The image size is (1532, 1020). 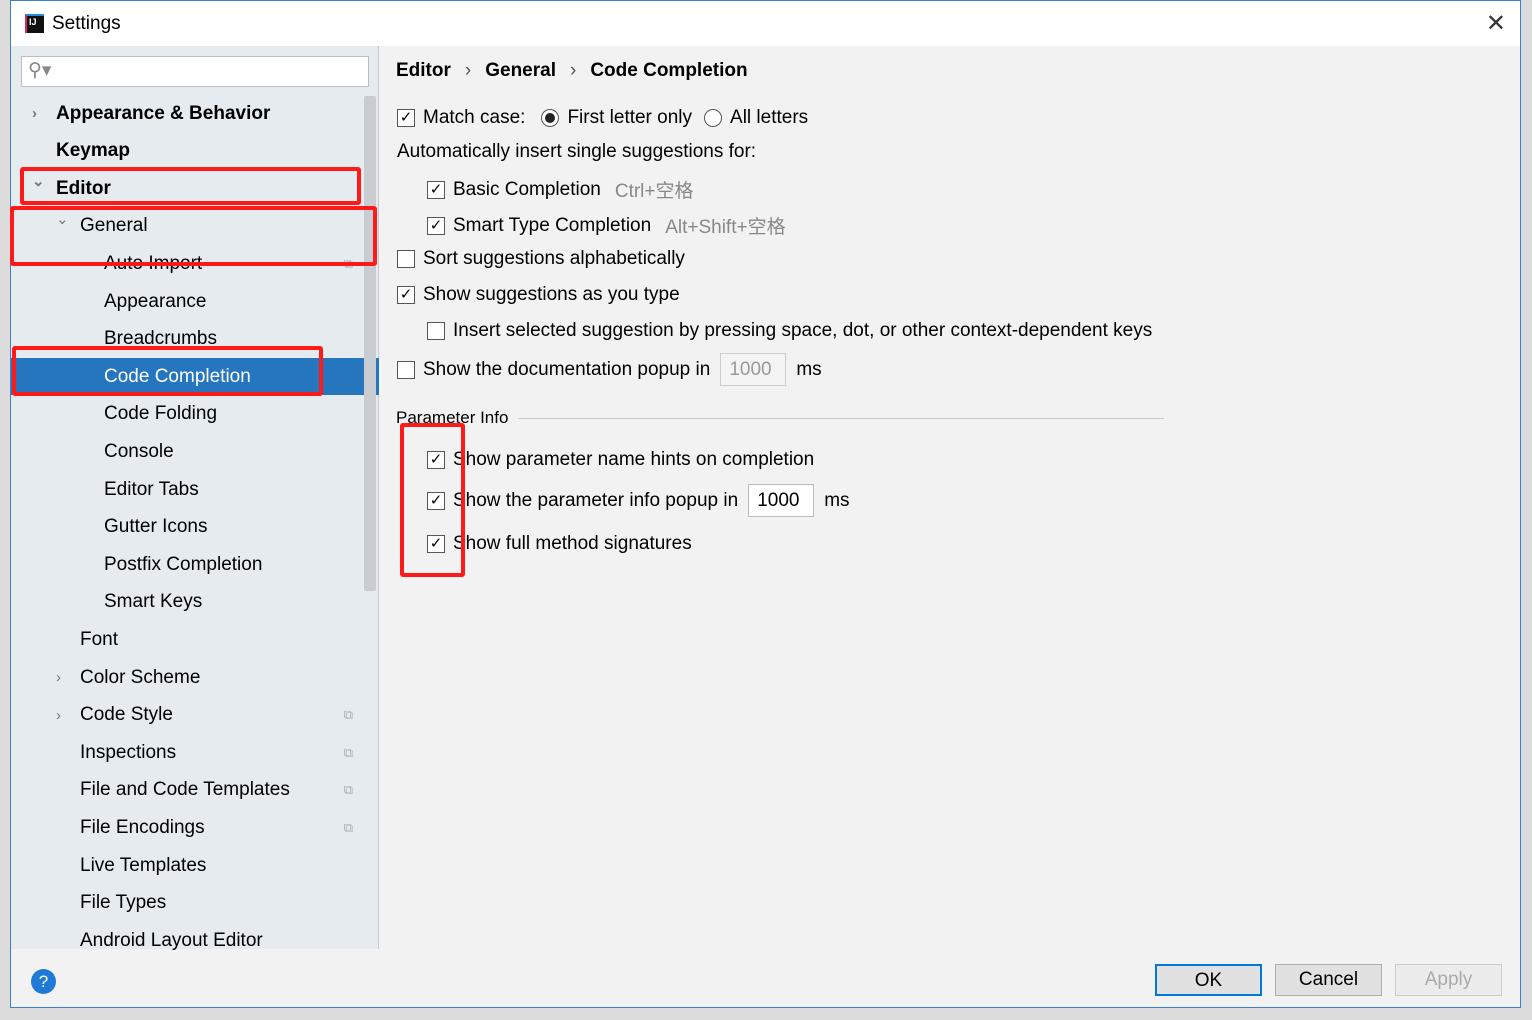 What do you see at coordinates (436, 225) in the screenshot?
I see `smart-completion-checkbox: ✓` at bounding box center [436, 225].